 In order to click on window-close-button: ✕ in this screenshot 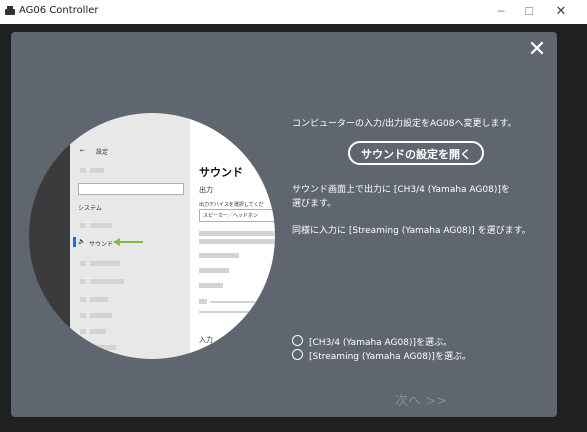, I will do `click(561, 12)`.